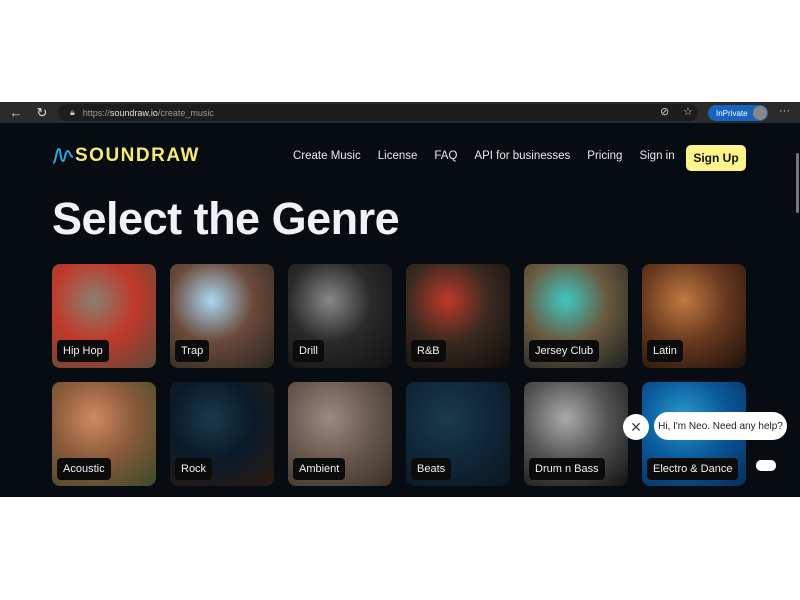 The image size is (800, 600). I want to click on chat-bubble: Hi, I'm Neo. Need any help?, so click(720, 426).